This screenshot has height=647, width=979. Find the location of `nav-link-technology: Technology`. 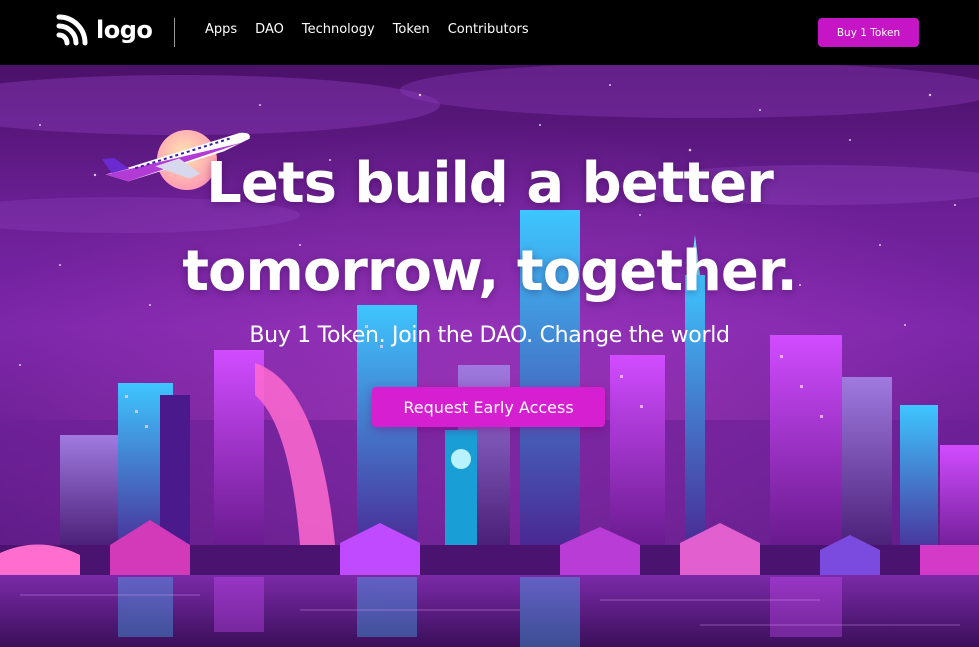

nav-link-technology: Technology is located at coordinates (338, 29).